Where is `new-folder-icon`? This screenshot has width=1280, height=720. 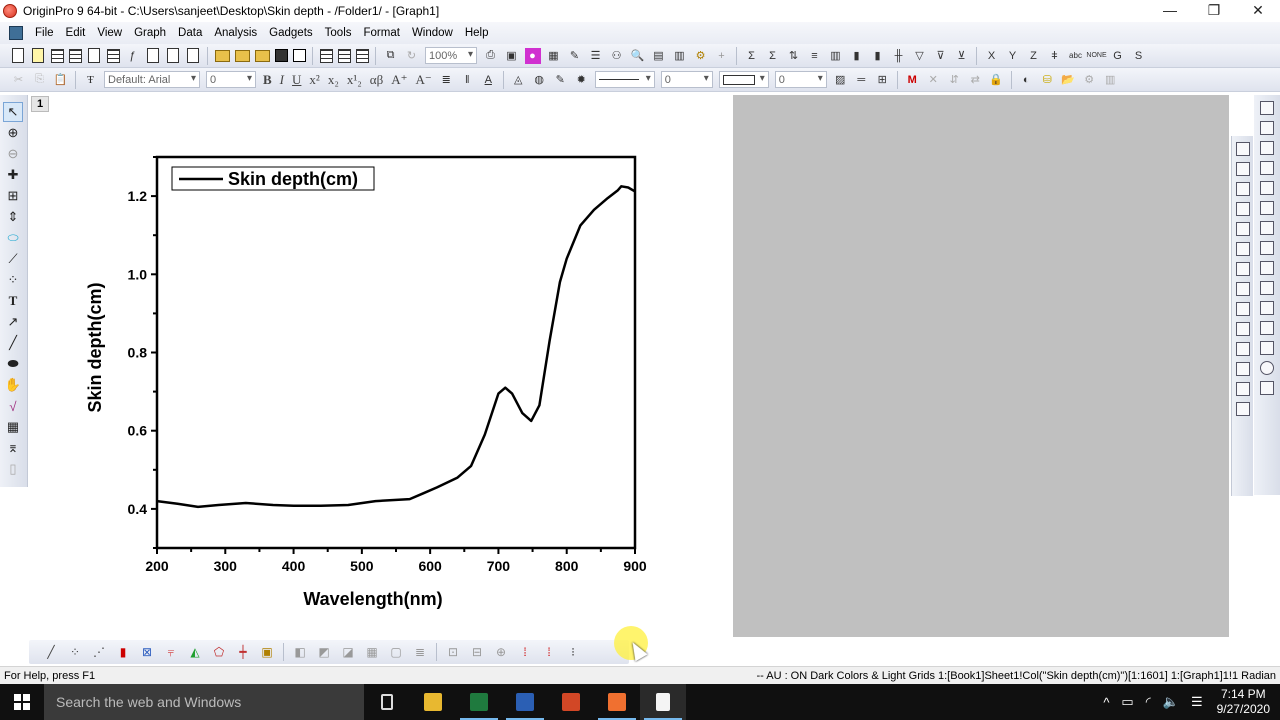 new-folder-icon is located at coordinates (38, 55).